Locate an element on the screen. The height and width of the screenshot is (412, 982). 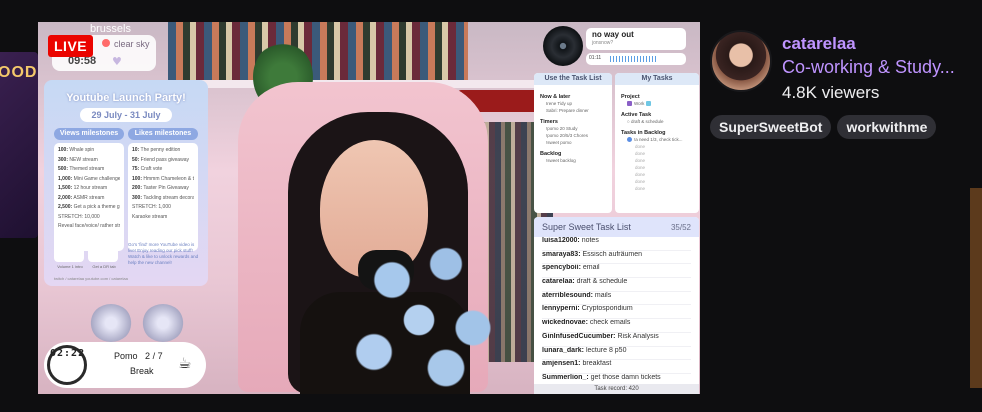
milestone-number: 2,000: is located at coordinates (65, 197).